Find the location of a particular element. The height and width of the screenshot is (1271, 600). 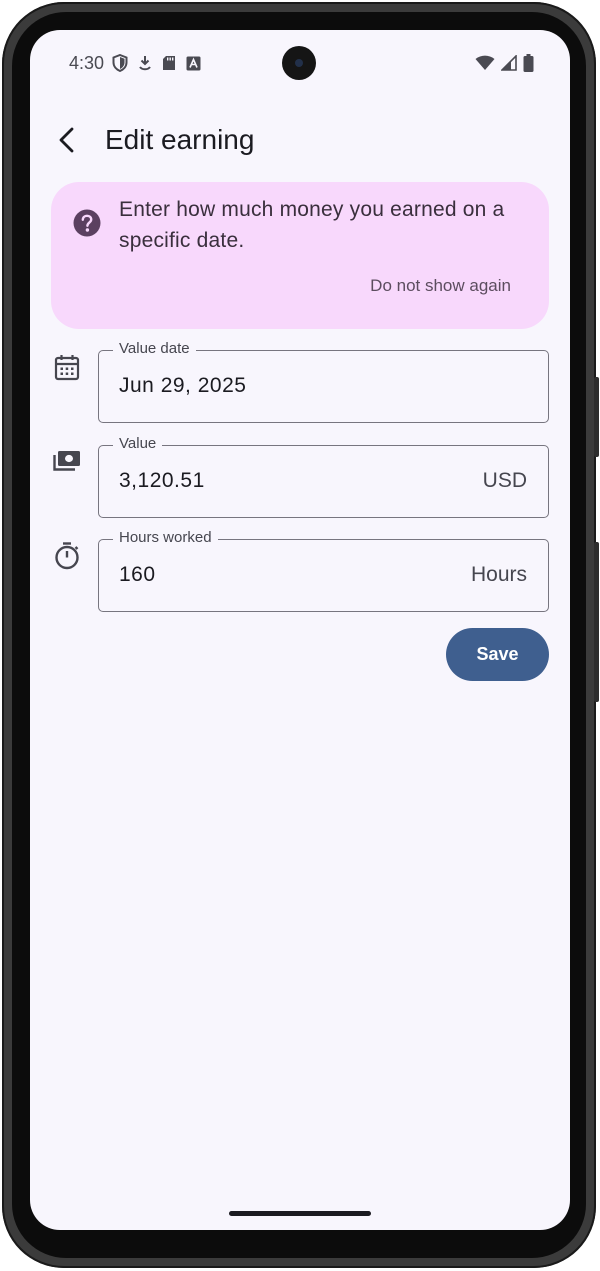

back-button is located at coordinates (67, 140).